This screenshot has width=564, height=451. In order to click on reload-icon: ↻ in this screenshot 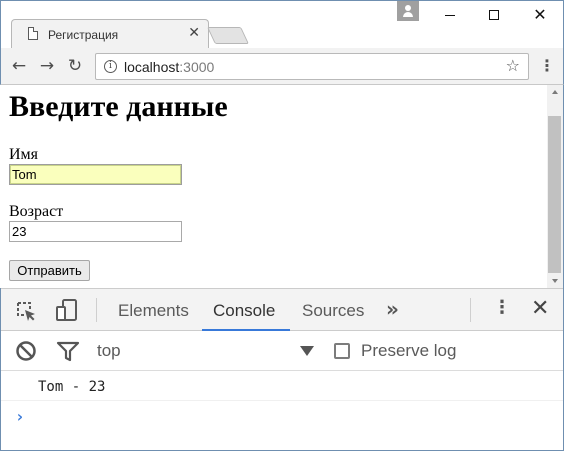, I will do `click(75, 66)`.